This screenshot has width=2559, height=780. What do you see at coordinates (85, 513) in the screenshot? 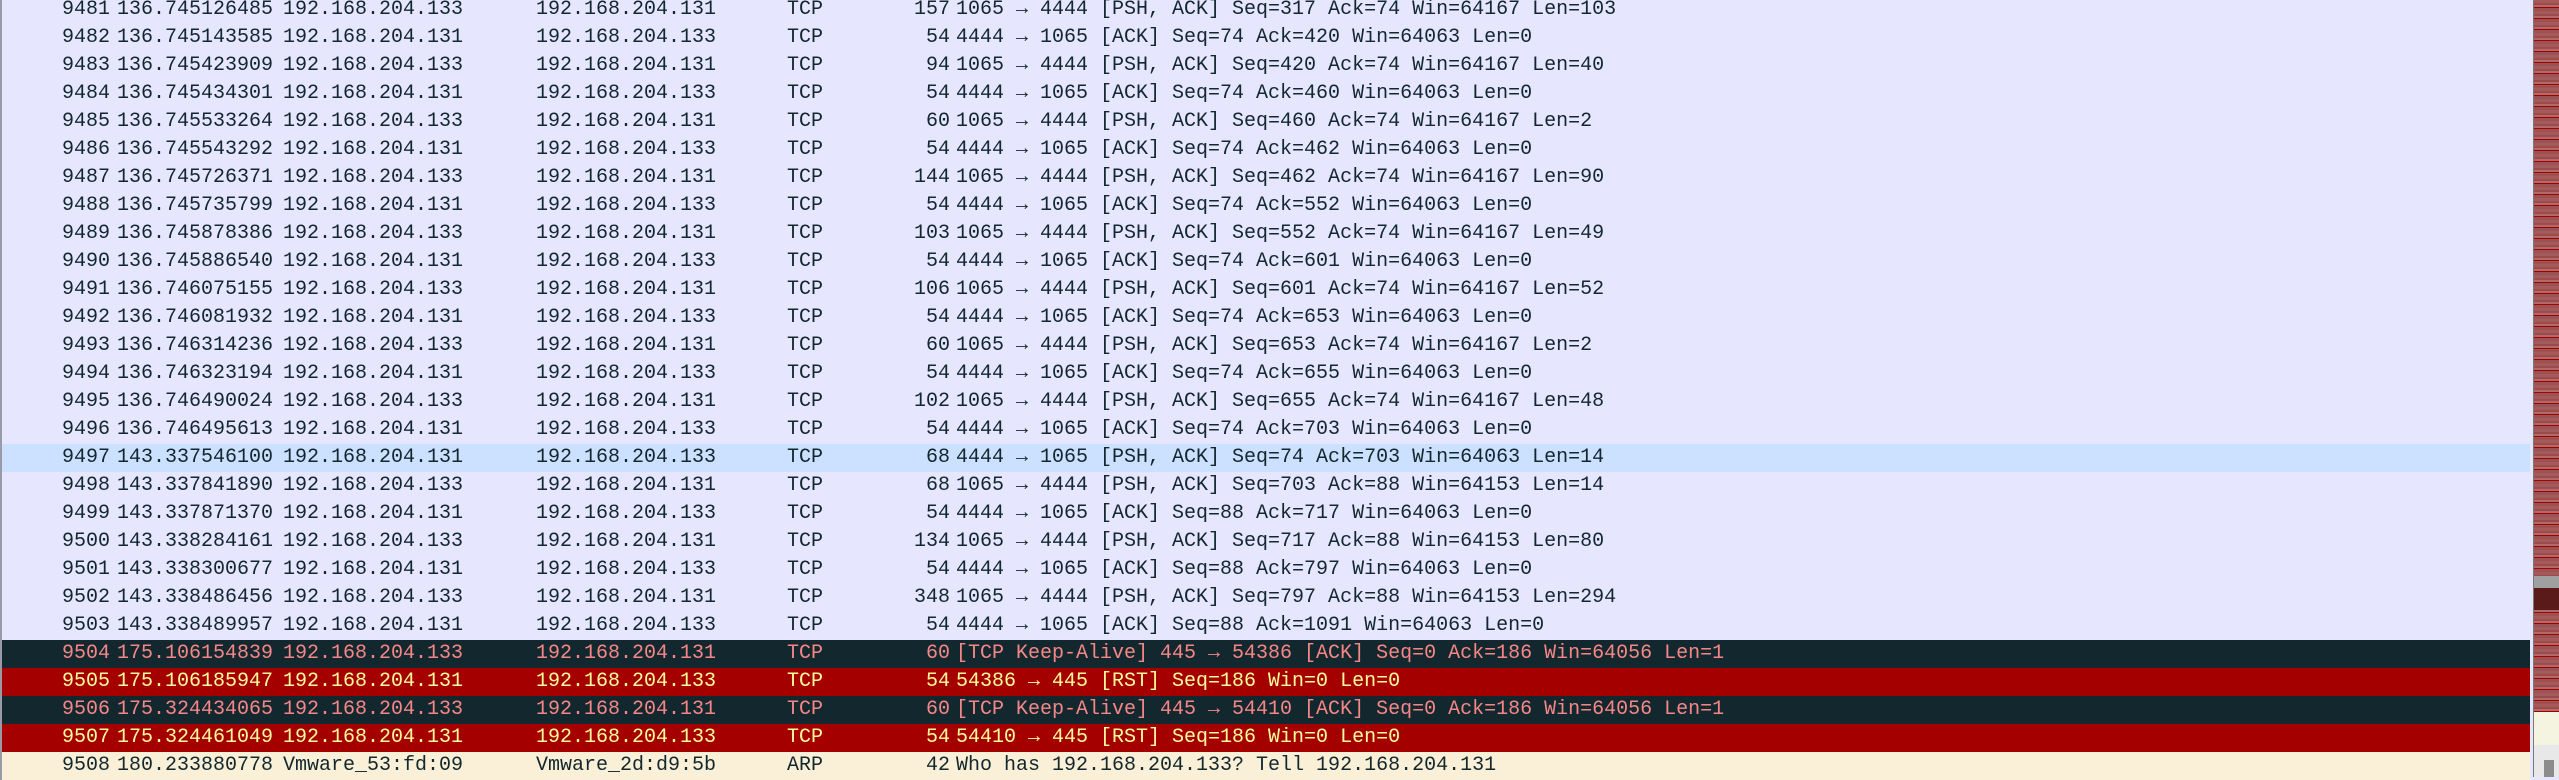
I see `packet-no: 9499` at bounding box center [85, 513].